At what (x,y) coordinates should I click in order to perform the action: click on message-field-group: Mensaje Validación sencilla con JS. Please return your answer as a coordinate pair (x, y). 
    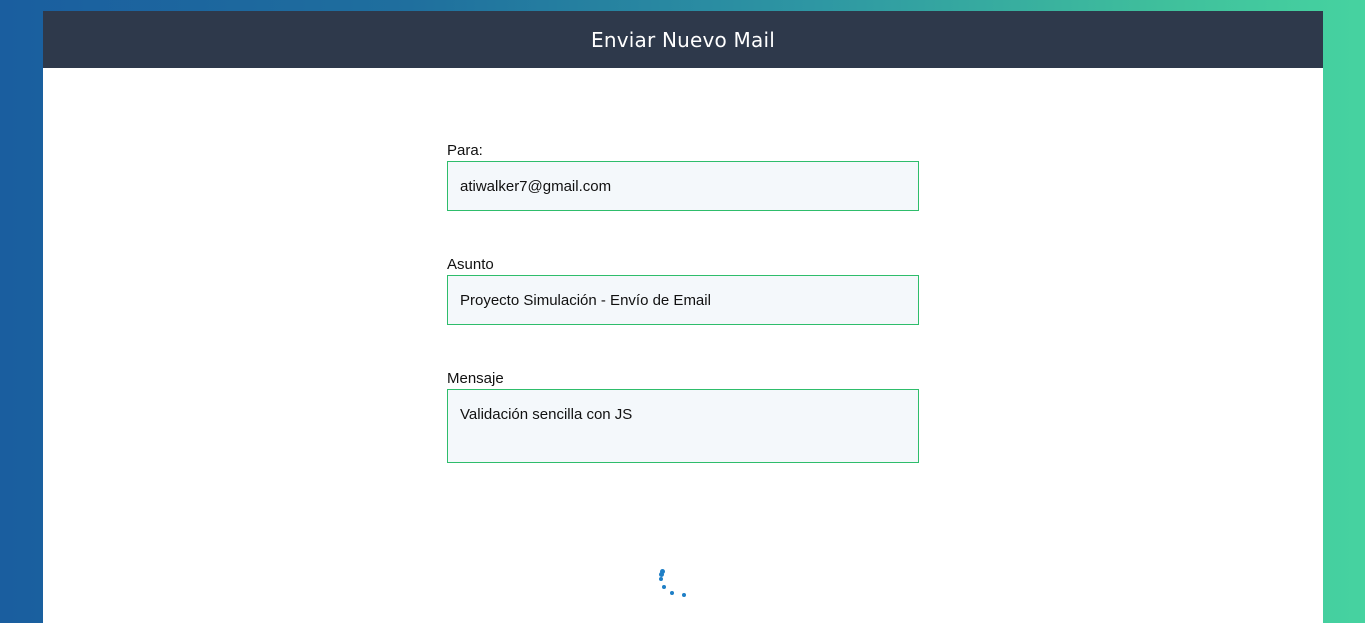
    Looking at the image, I should click on (683, 416).